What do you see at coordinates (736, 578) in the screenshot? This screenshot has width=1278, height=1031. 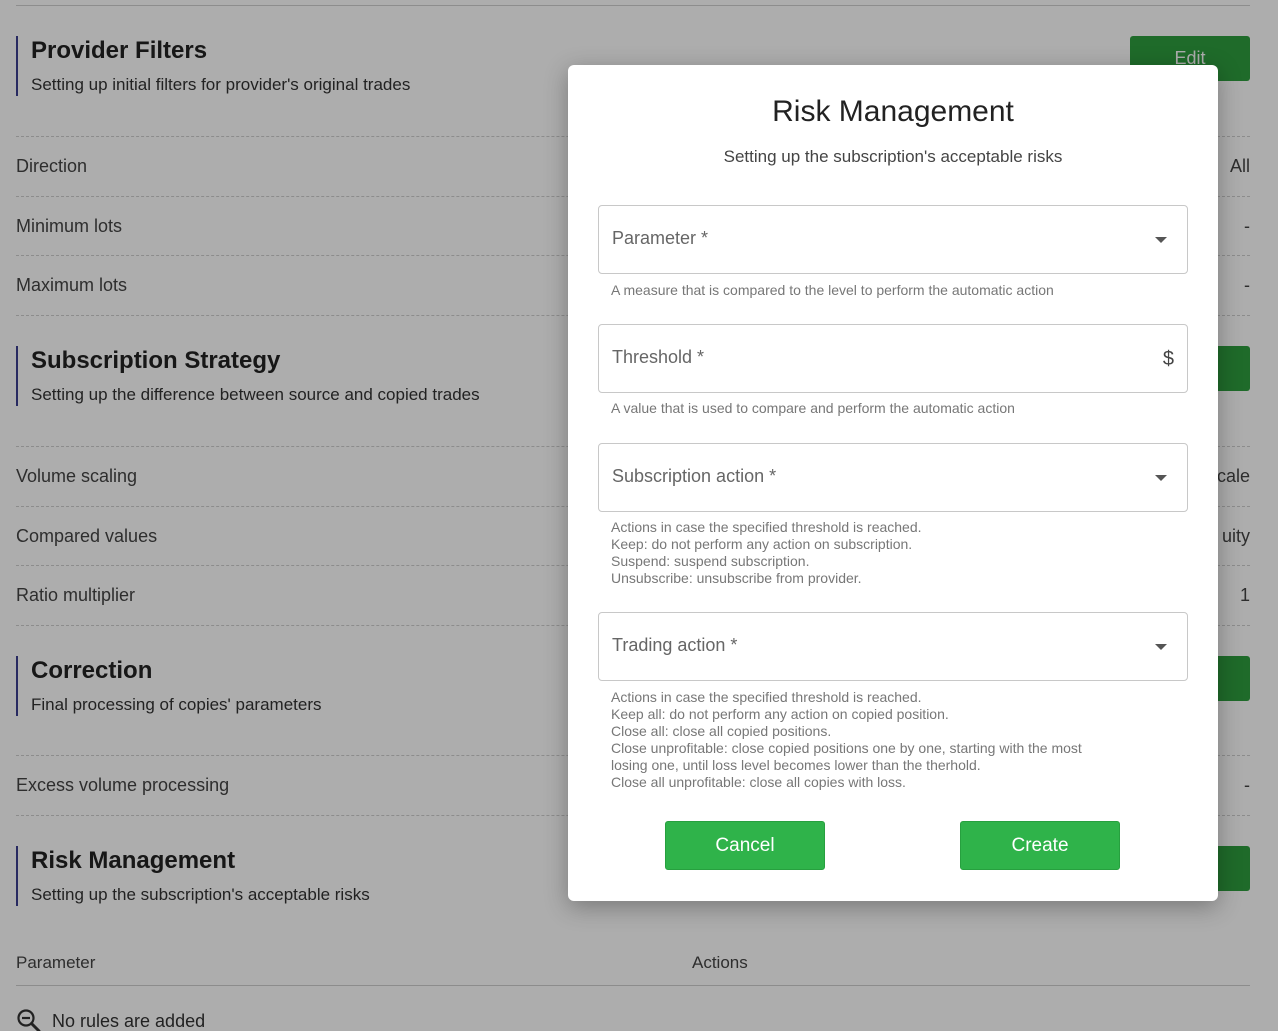 I see `help-line: Unsubscribe: unsubscribe from provider.` at bounding box center [736, 578].